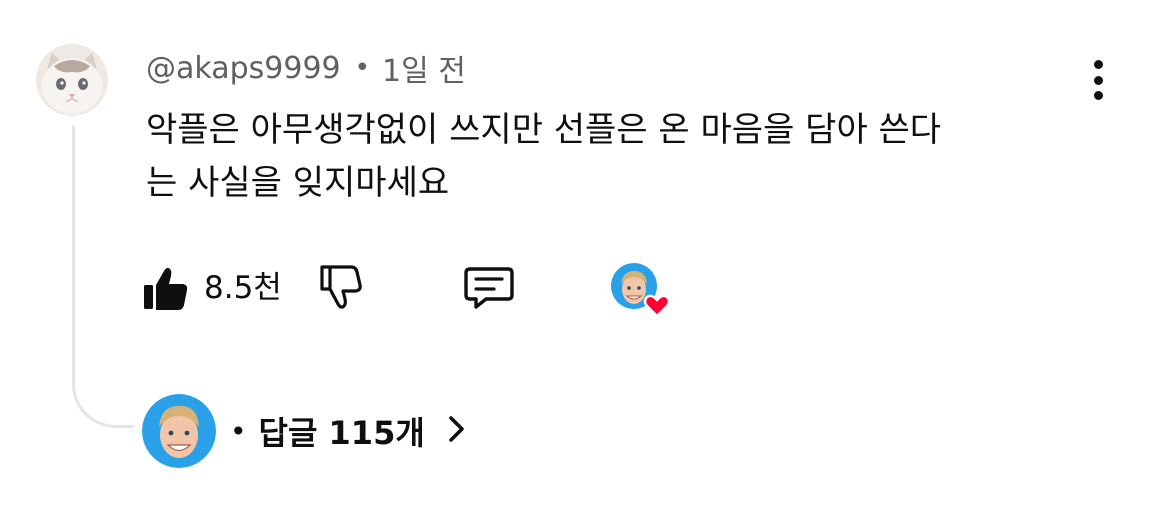  What do you see at coordinates (298, 183) in the screenshot?
I see `comment-text-line: 는 사실을 잊지마세요` at bounding box center [298, 183].